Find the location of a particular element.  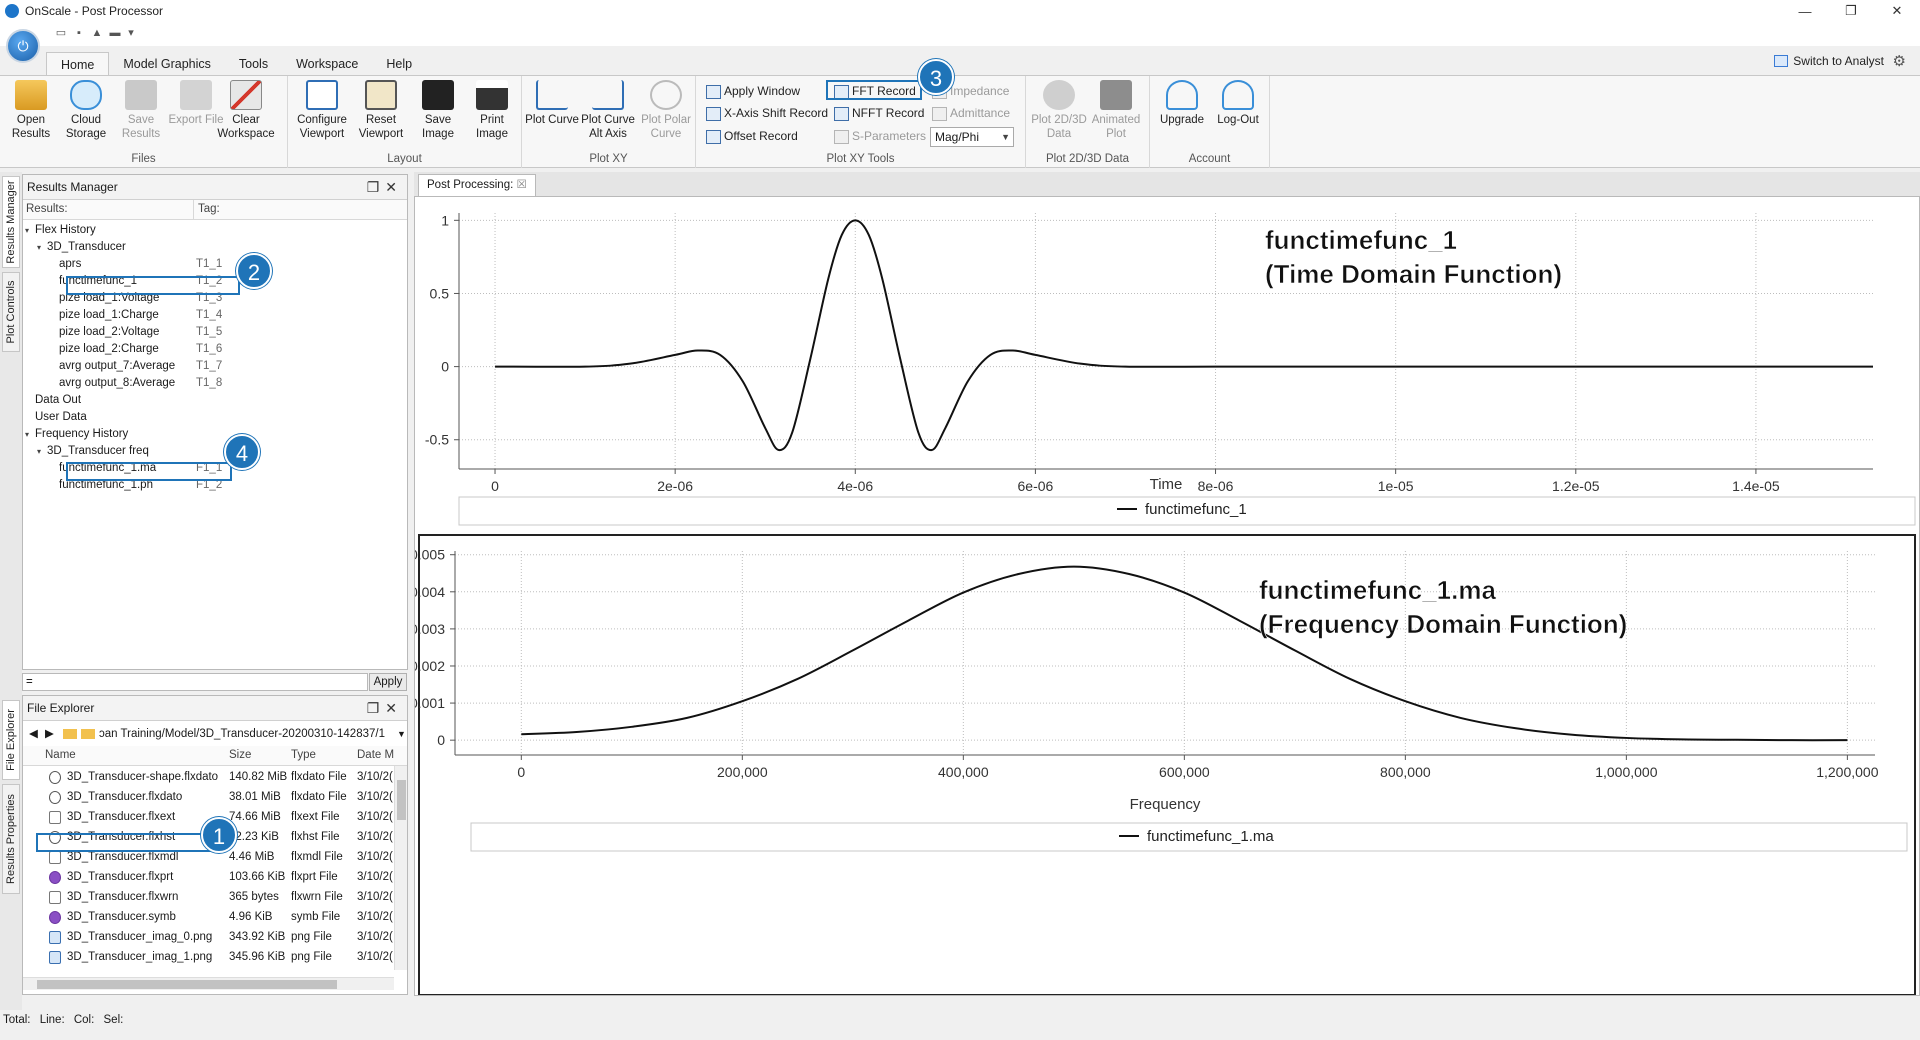

maximize-button: ❐ is located at coordinates (1851, 11).